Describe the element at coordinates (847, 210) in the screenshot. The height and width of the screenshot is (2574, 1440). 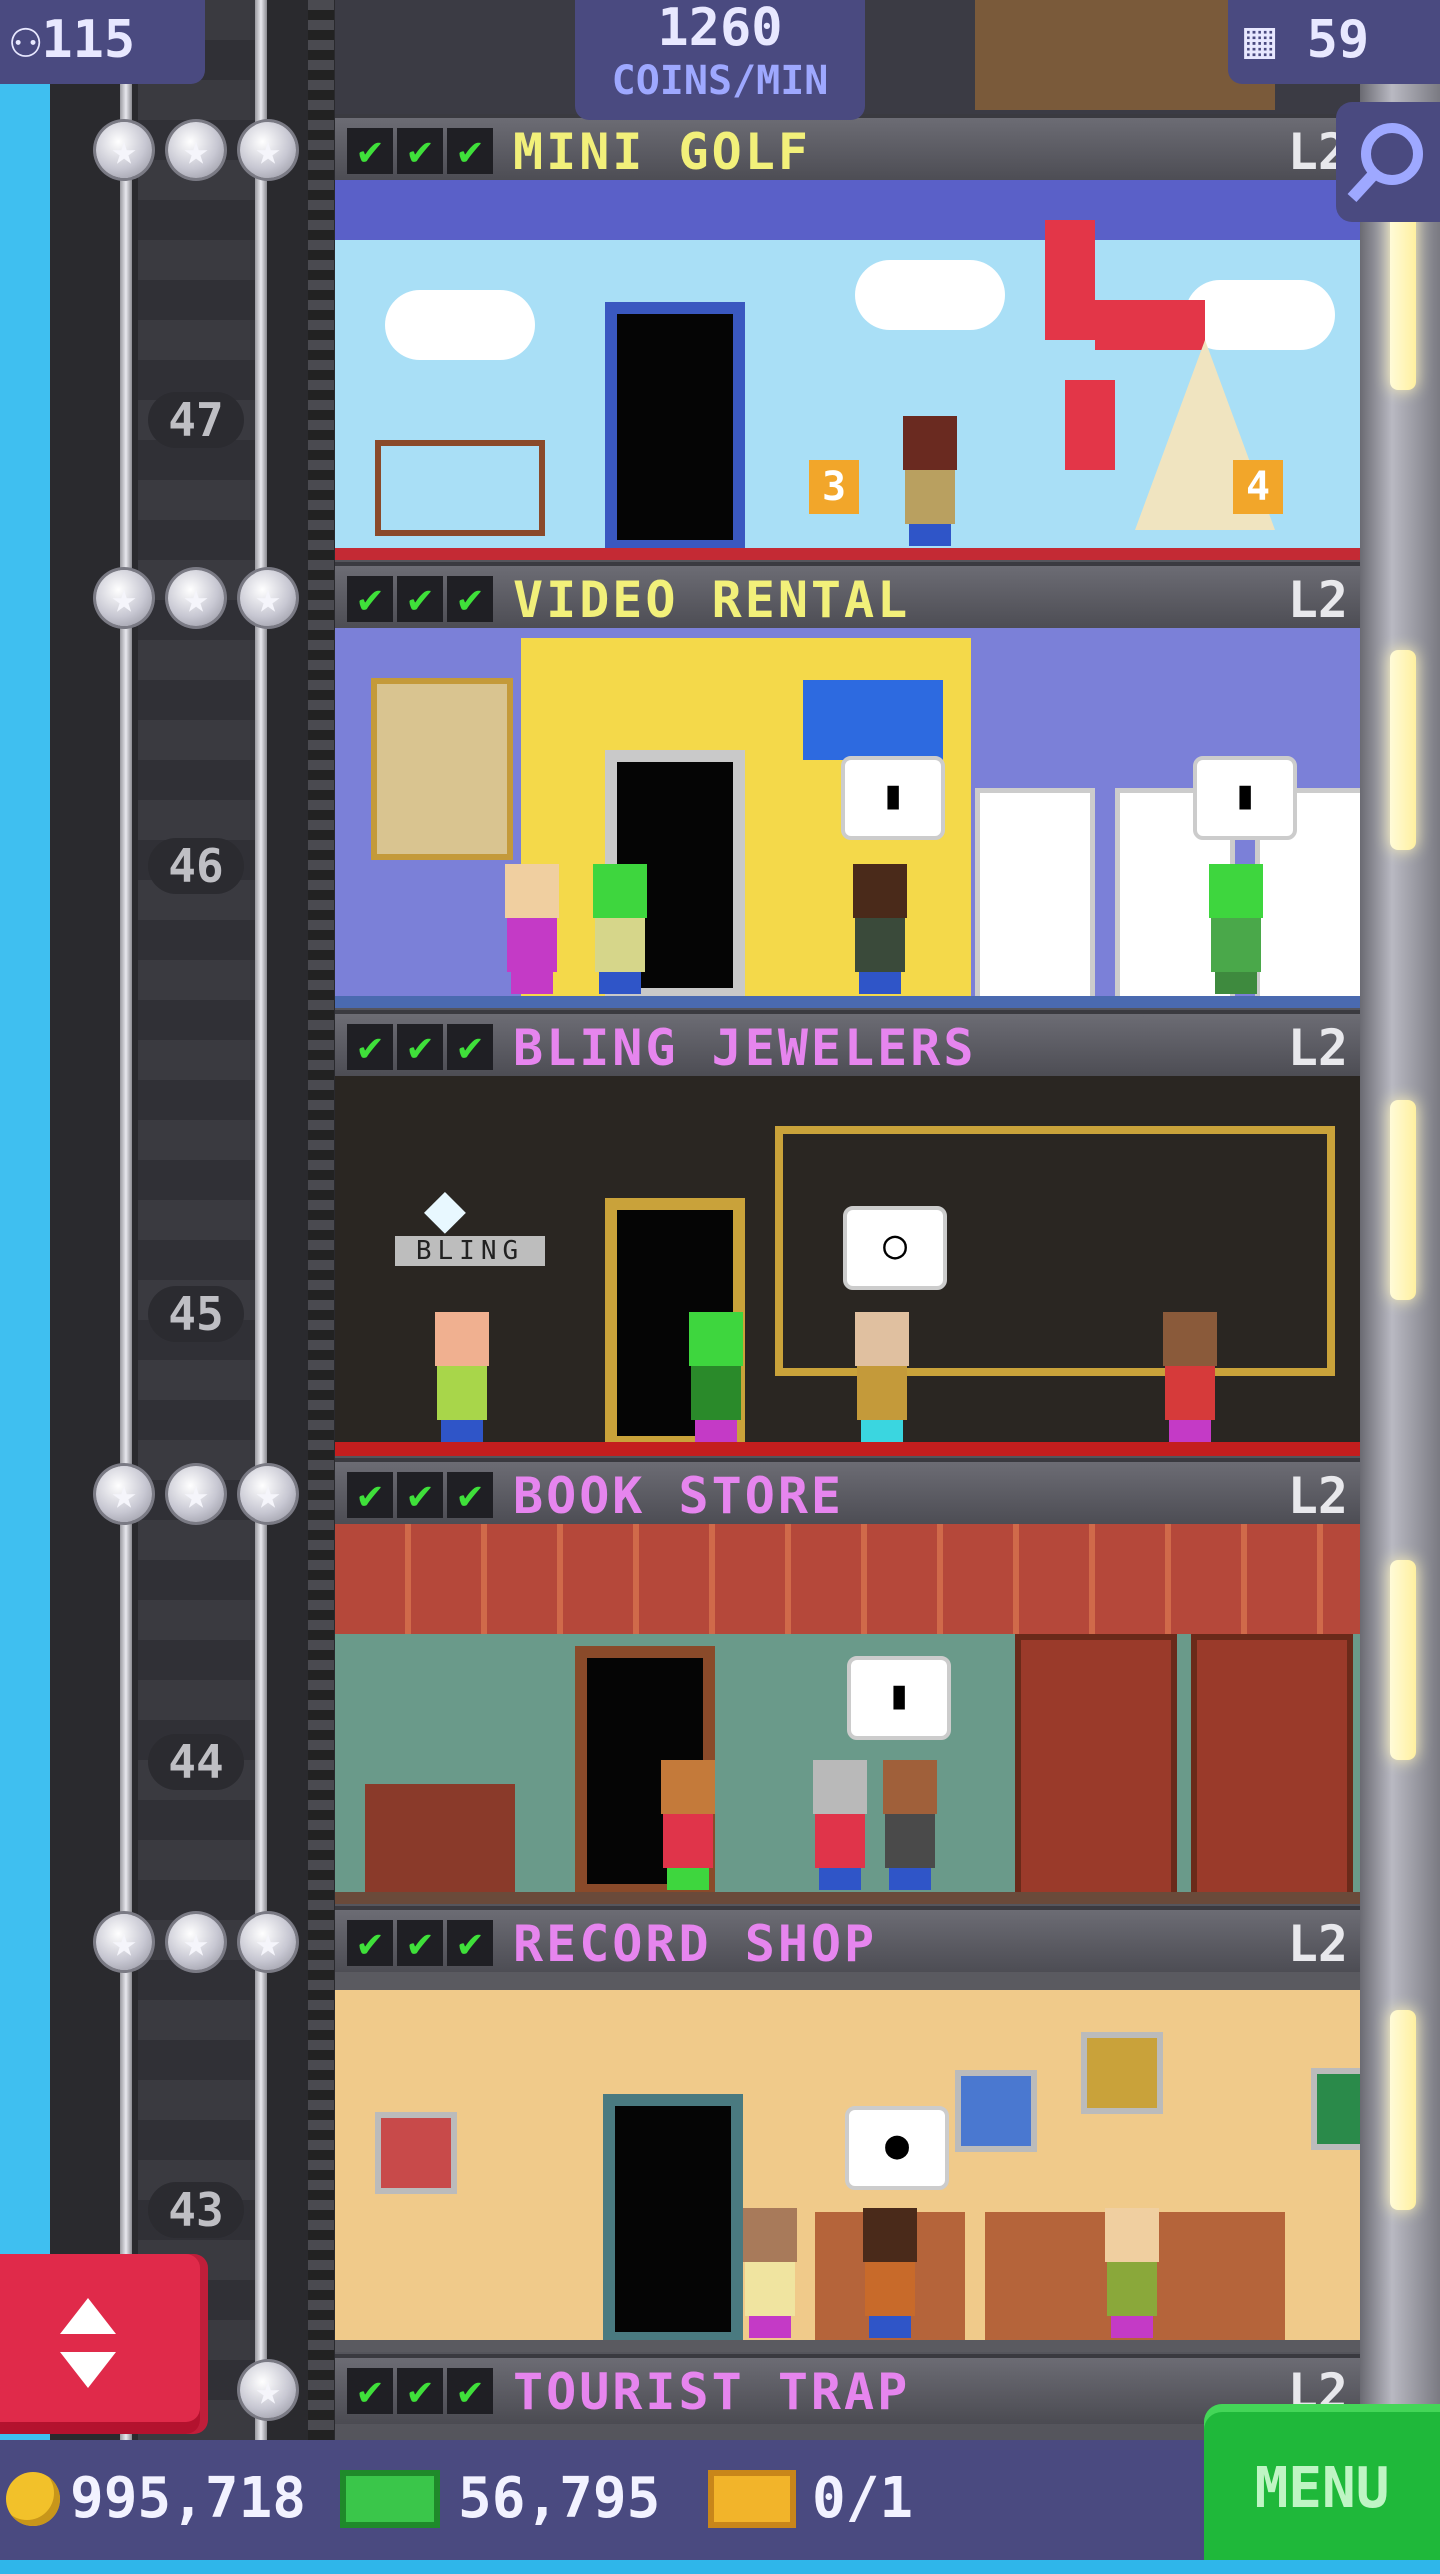
I see `ceiling` at that location.